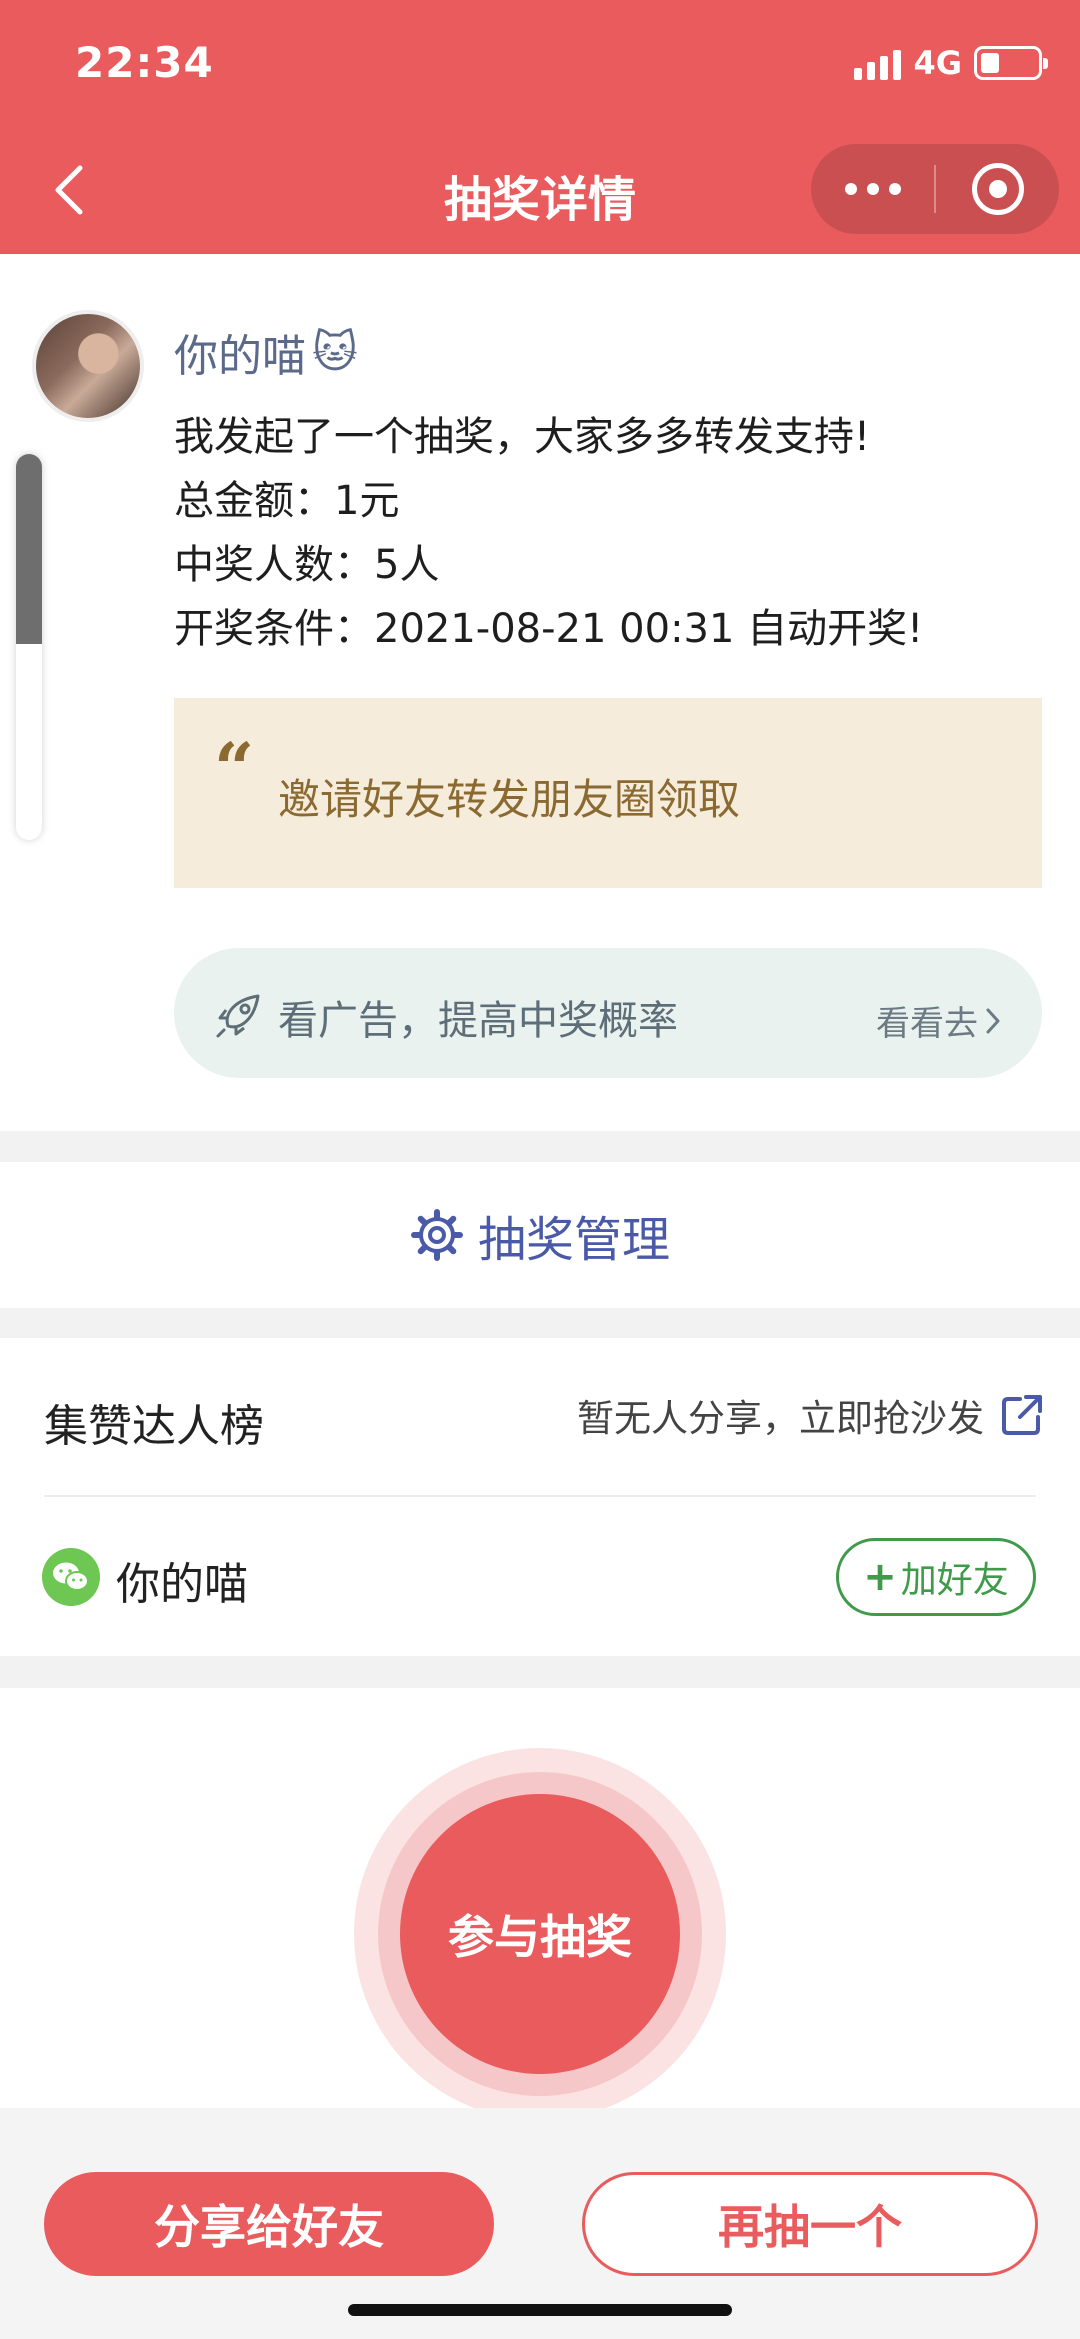  What do you see at coordinates (935, 189) in the screenshot?
I see `mini-program-capsule` at bounding box center [935, 189].